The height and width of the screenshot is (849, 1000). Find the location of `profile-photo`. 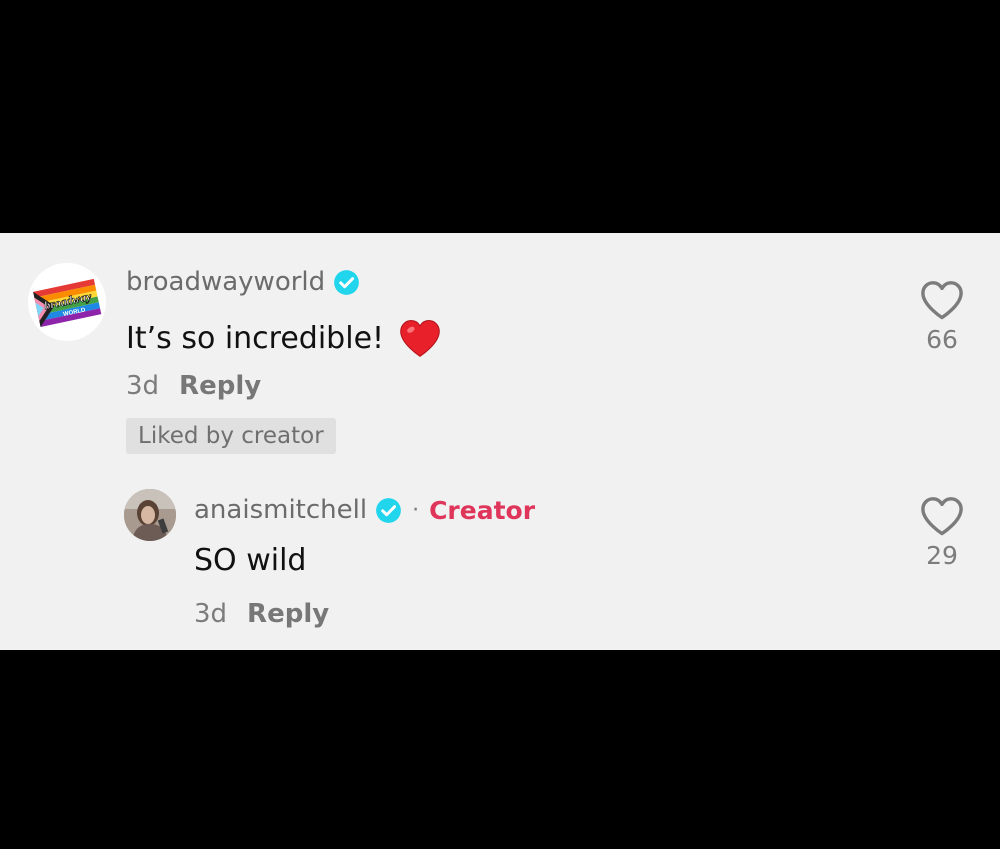

profile-photo is located at coordinates (150, 515).